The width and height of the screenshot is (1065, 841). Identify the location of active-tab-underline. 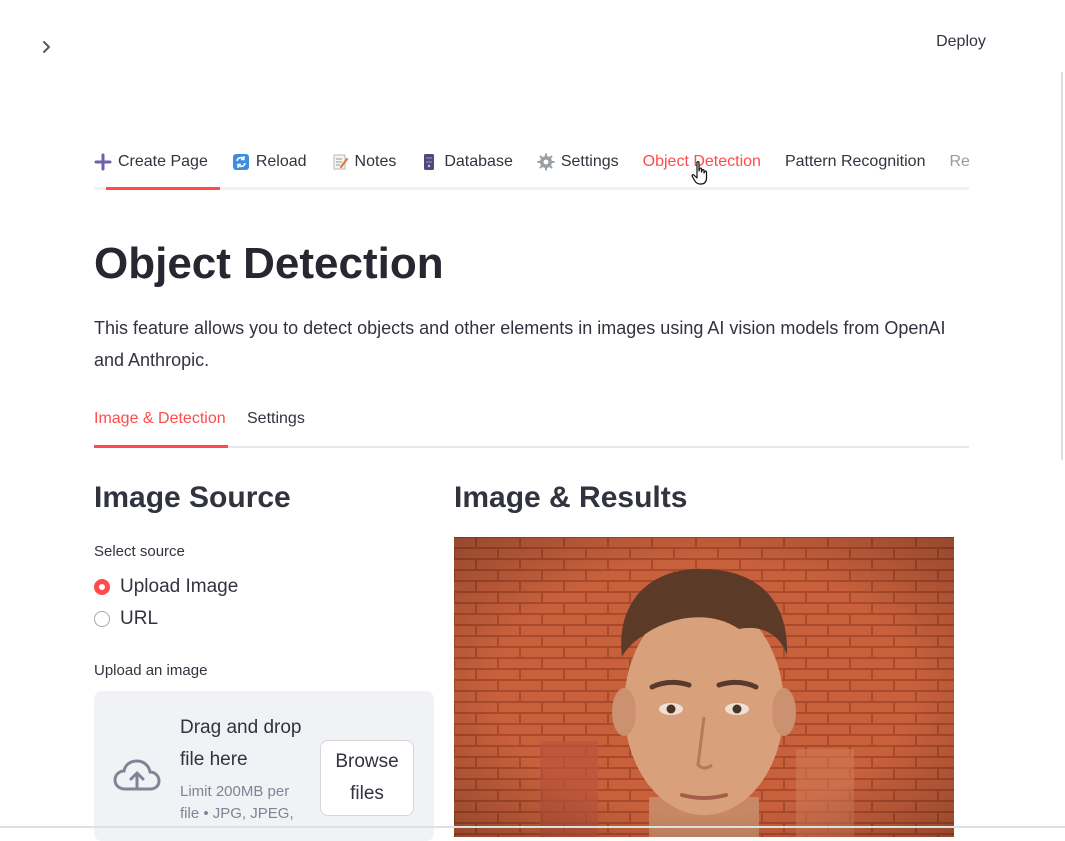
(161, 446).